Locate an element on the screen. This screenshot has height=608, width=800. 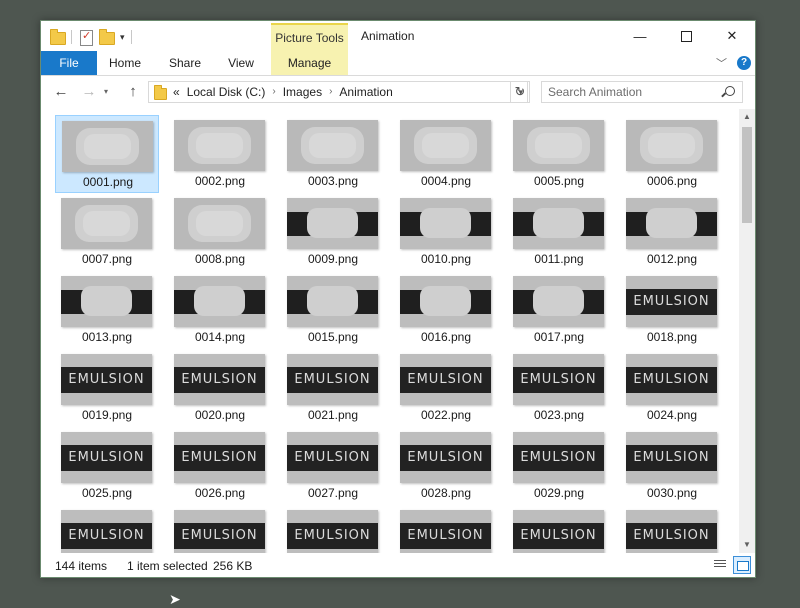
file-item: EMULSION 0019.png is located at coordinates (107, 388).